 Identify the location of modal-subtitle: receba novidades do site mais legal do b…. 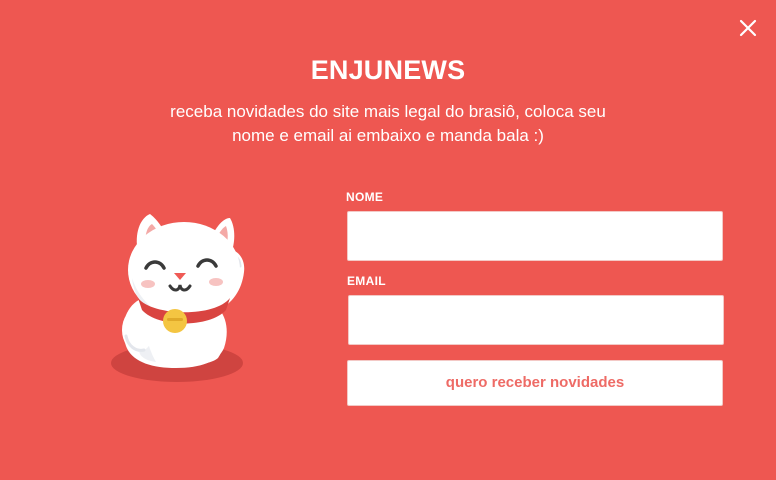
(388, 124).